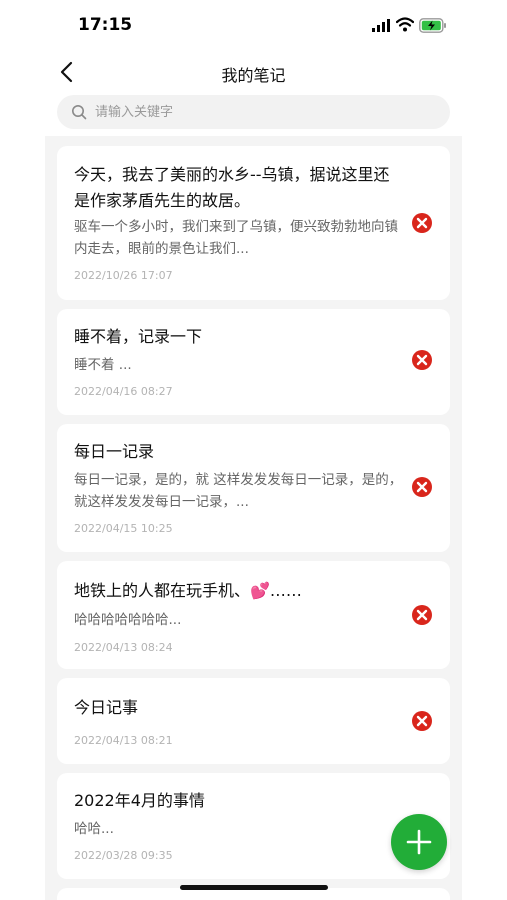 This screenshot has height=900, width=507. I want to click on note-title: 今天，我去了美丽的水乡--乌镇，据说这里还是作家茅盾先生的故居。, so click(232, 187).